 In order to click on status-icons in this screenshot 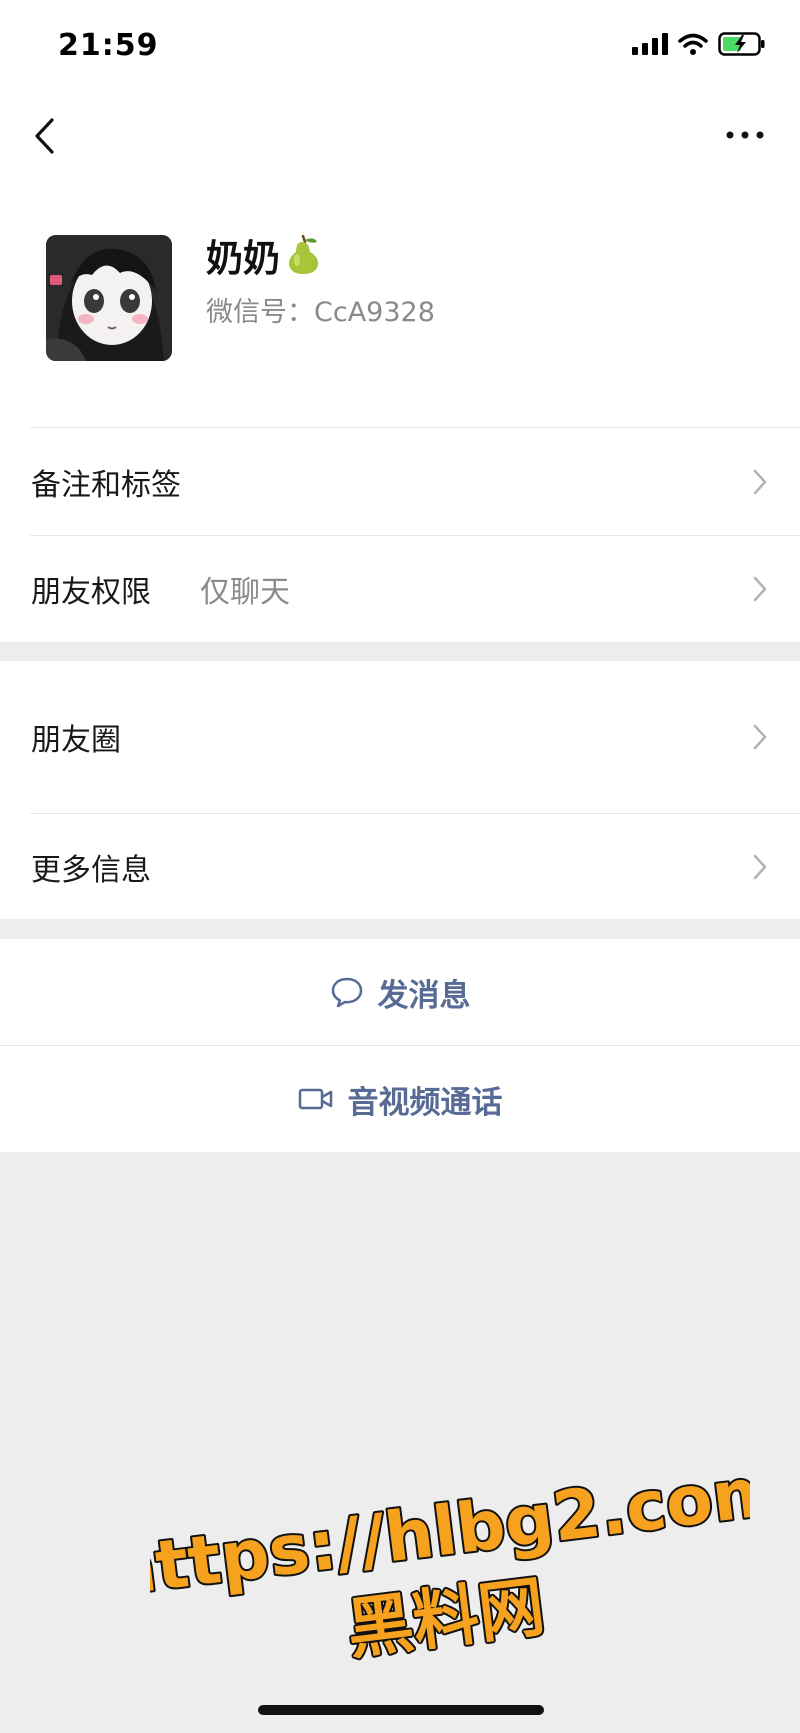, I will do `click(699, 44)`.